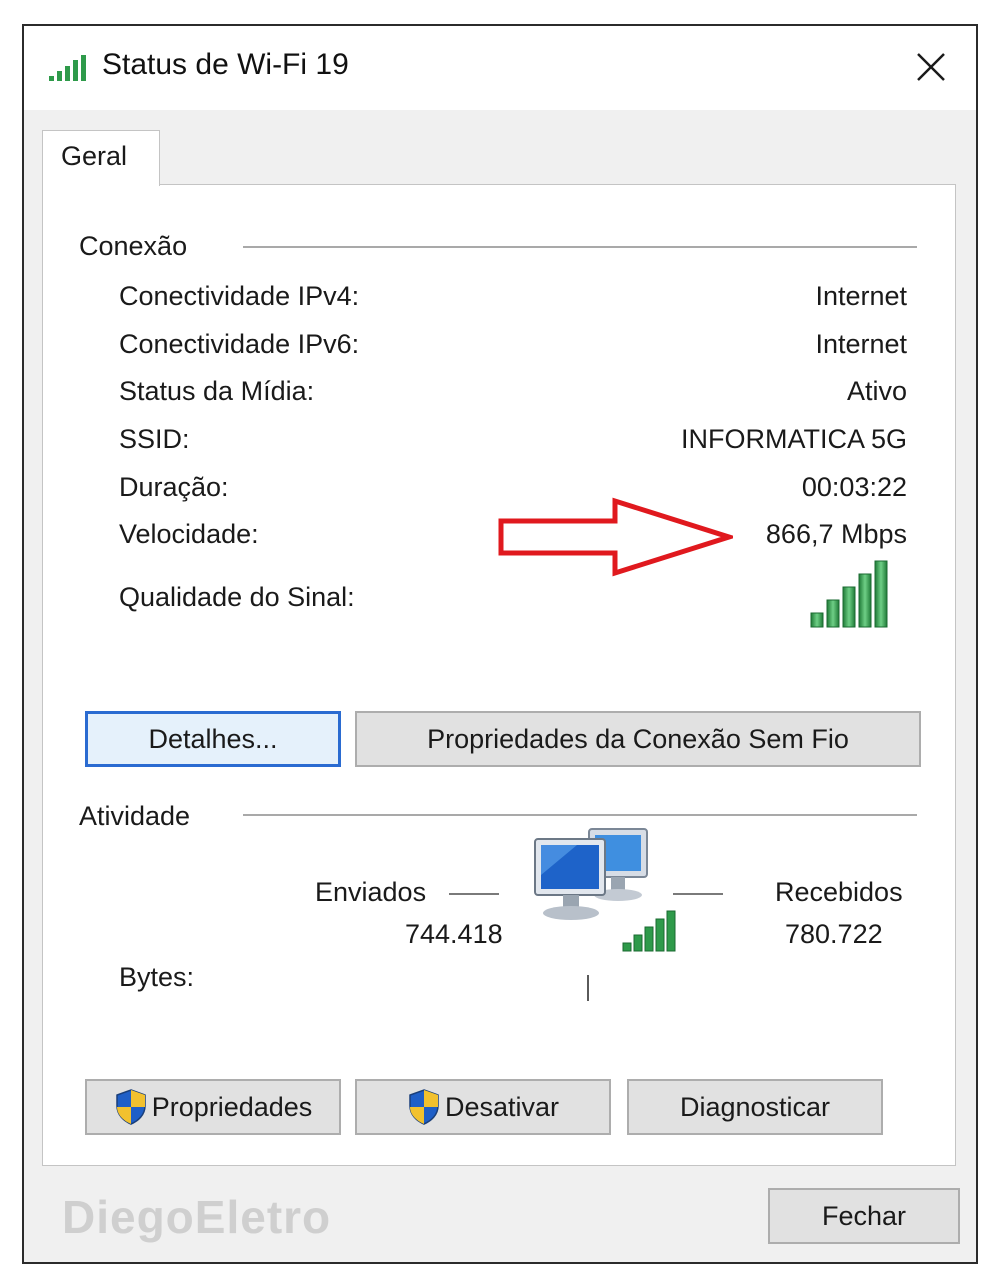  Describe the element at coordinates (698, 894) in the screenshot. I see `received-connector-line` at that location.